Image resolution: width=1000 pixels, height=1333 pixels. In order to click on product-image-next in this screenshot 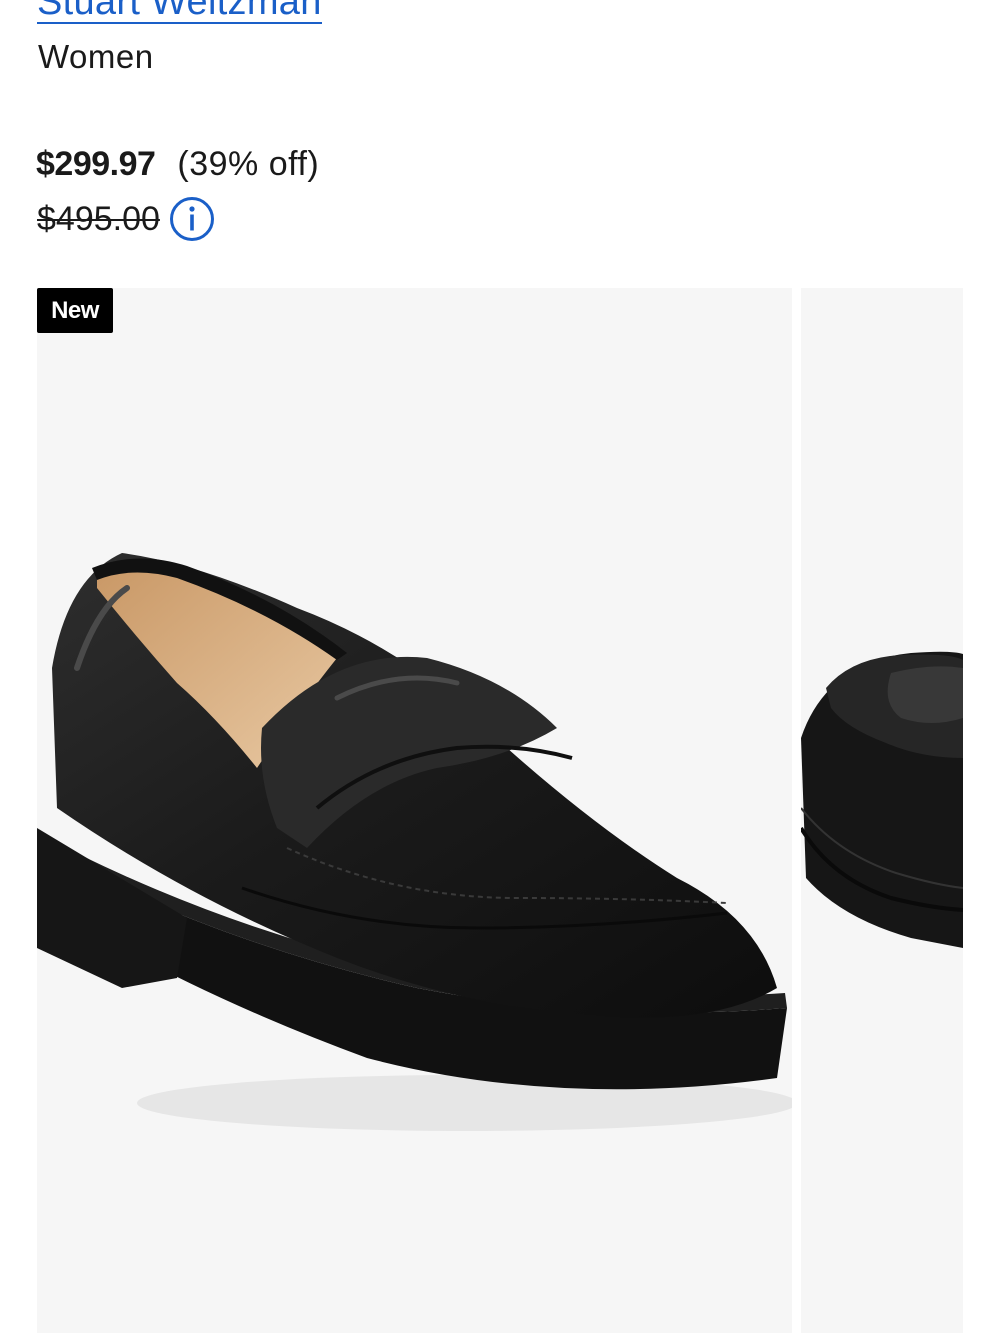, I will do `click(882, 810)`.